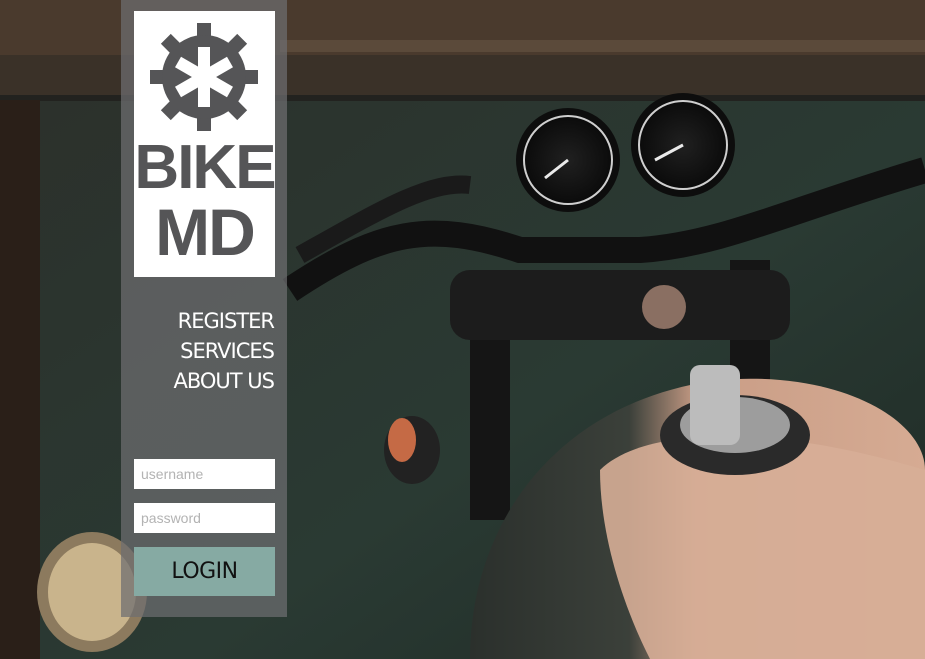 The image size is (925, 659). I want to click on logo-text-md: MD, so click(205, 232).